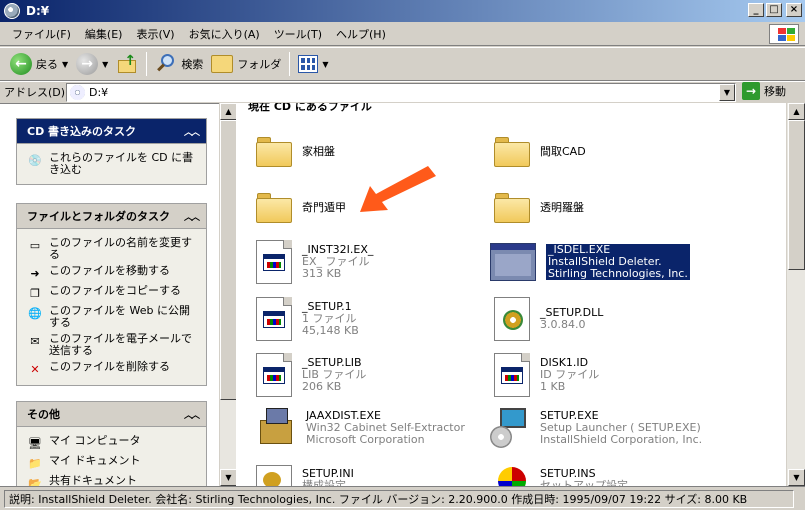 The image size is (805, 510). I want to click on file-list-scrollbar: ▲ ▼, so click(795, 294).